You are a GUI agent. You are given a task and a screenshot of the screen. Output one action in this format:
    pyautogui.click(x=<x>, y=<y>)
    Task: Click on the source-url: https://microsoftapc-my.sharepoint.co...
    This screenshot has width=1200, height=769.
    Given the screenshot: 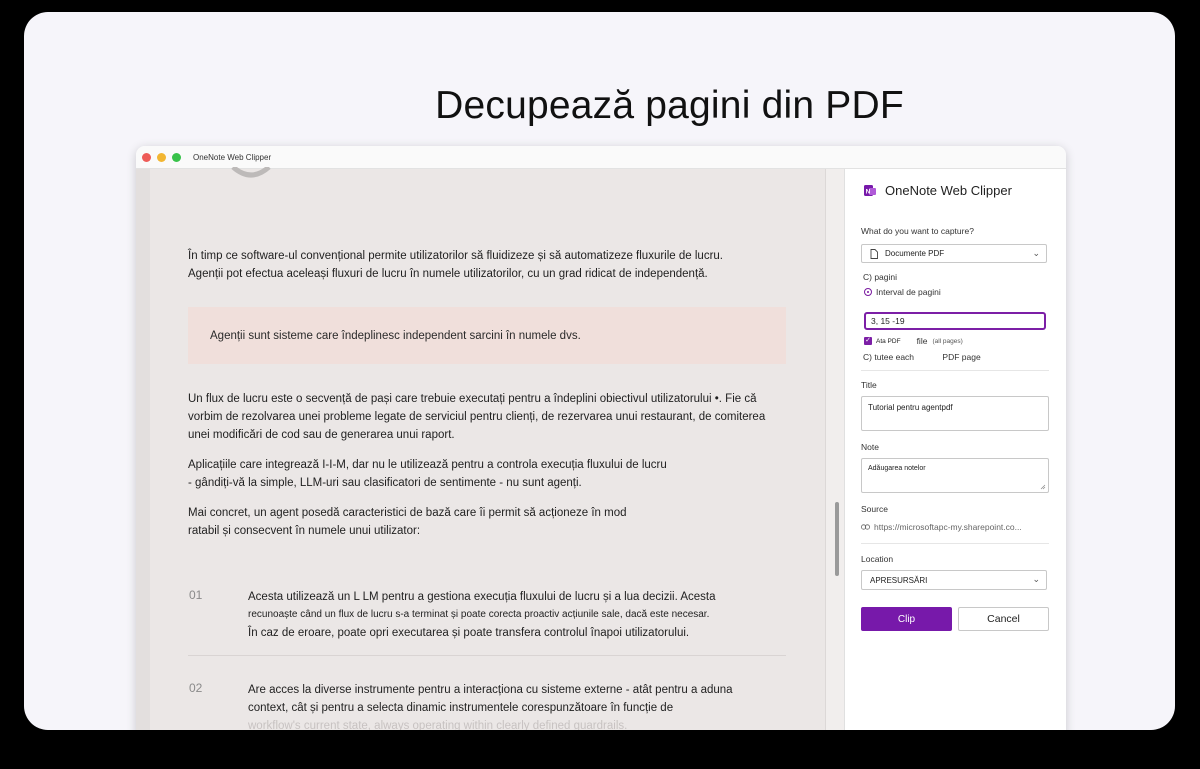 What is the action you would take?
    pyautogui.click(x=941, y=527)
    